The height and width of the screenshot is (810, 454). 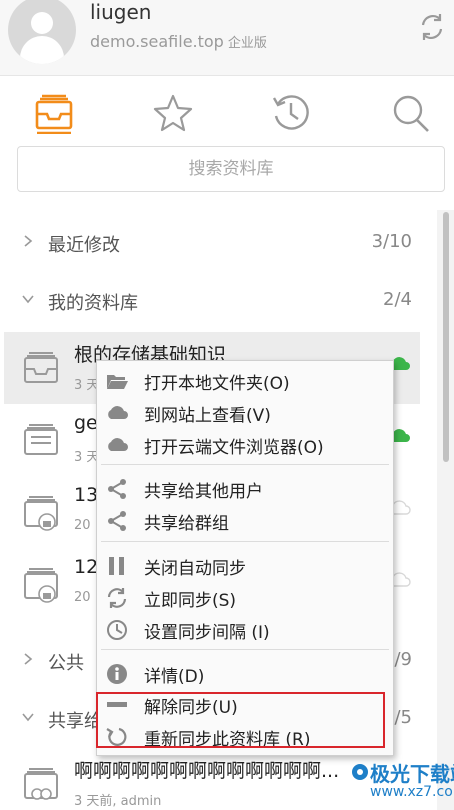 What do you see at coordinates (86, 567) in the screenshot?
I see `repo-name: 12` at bounding box center [86, 567].